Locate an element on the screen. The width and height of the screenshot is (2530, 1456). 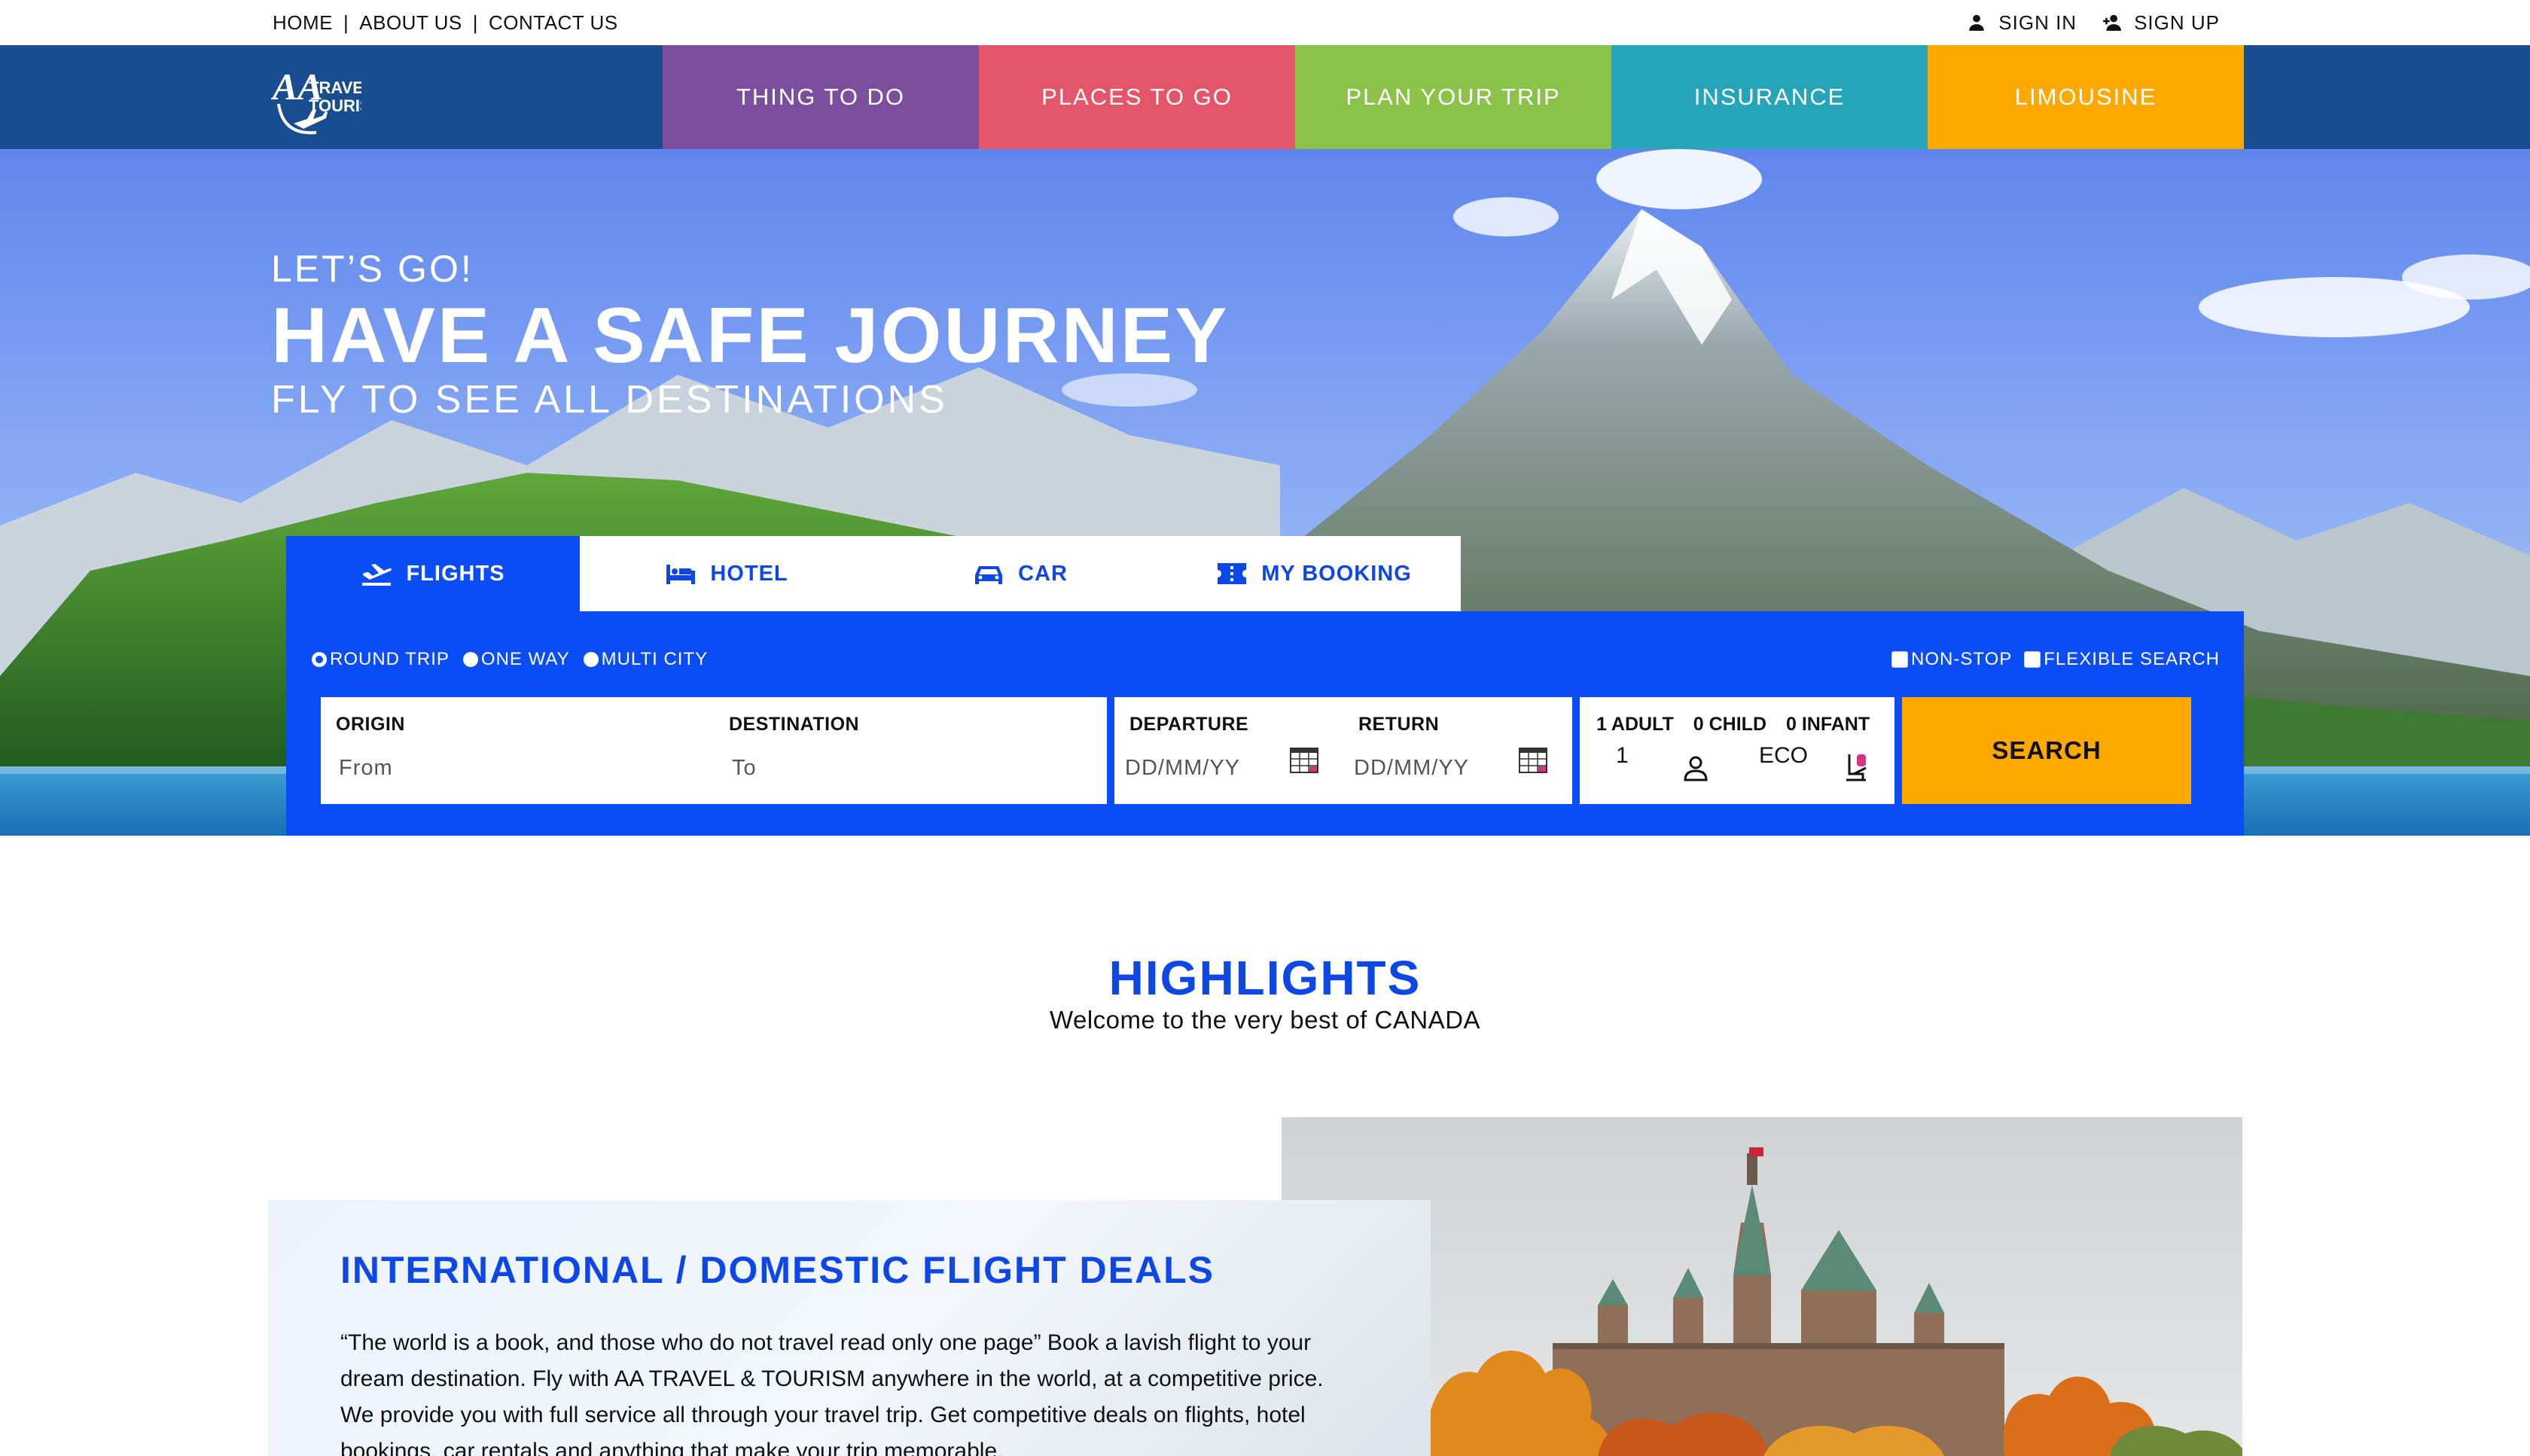
tab-hotel: HOTEL is located at coordinates (727, 573).